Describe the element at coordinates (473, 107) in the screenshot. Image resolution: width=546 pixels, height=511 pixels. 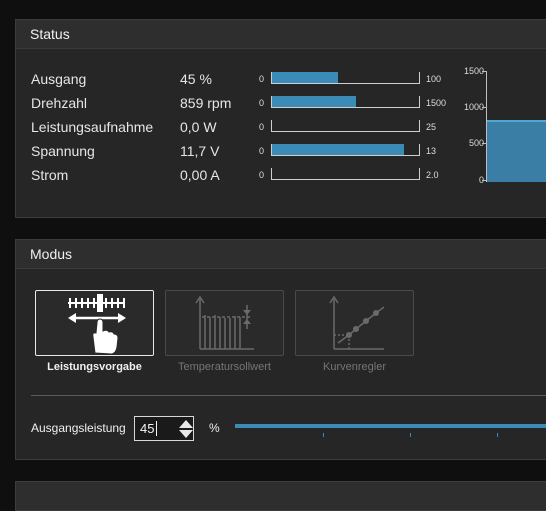
I see `gauge-tick-label: 1000` at that location.